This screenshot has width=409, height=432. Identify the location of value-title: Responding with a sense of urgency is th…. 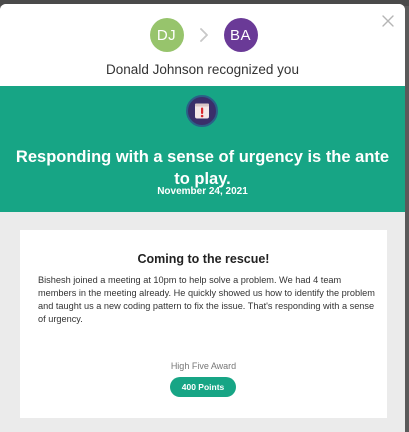
(202, 168).